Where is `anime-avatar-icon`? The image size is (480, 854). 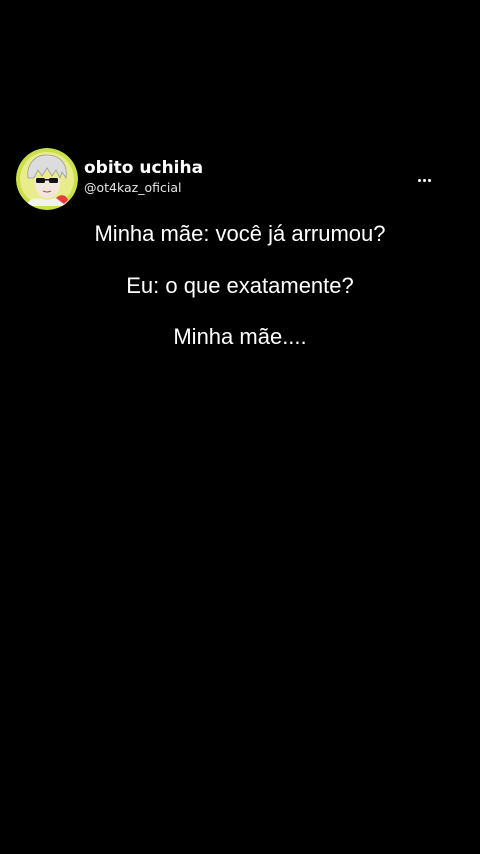
anime-avatar-icon is located at coordinates (47, 179).